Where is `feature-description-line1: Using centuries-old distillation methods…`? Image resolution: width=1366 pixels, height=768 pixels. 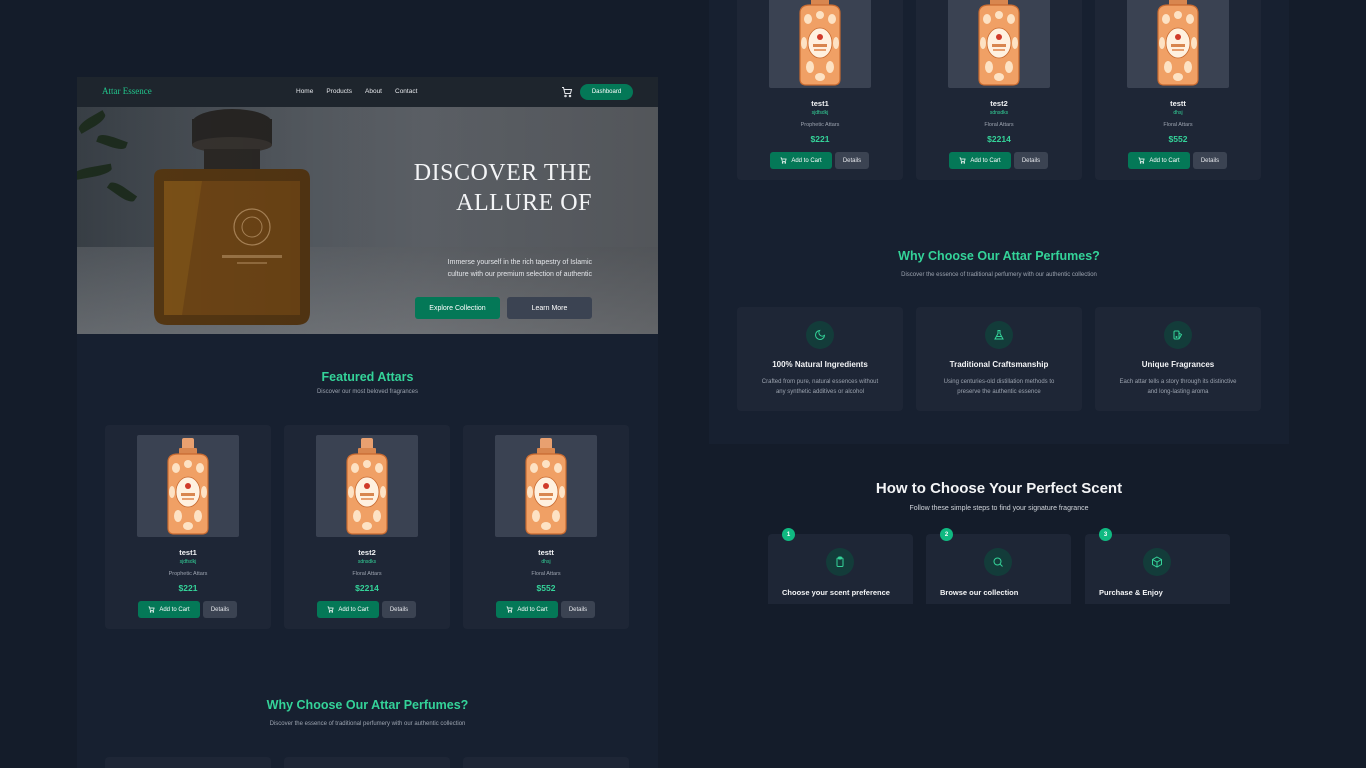 feature-description-line1: Using centuries-old distillation methods… is located at coordinates (999, 382).